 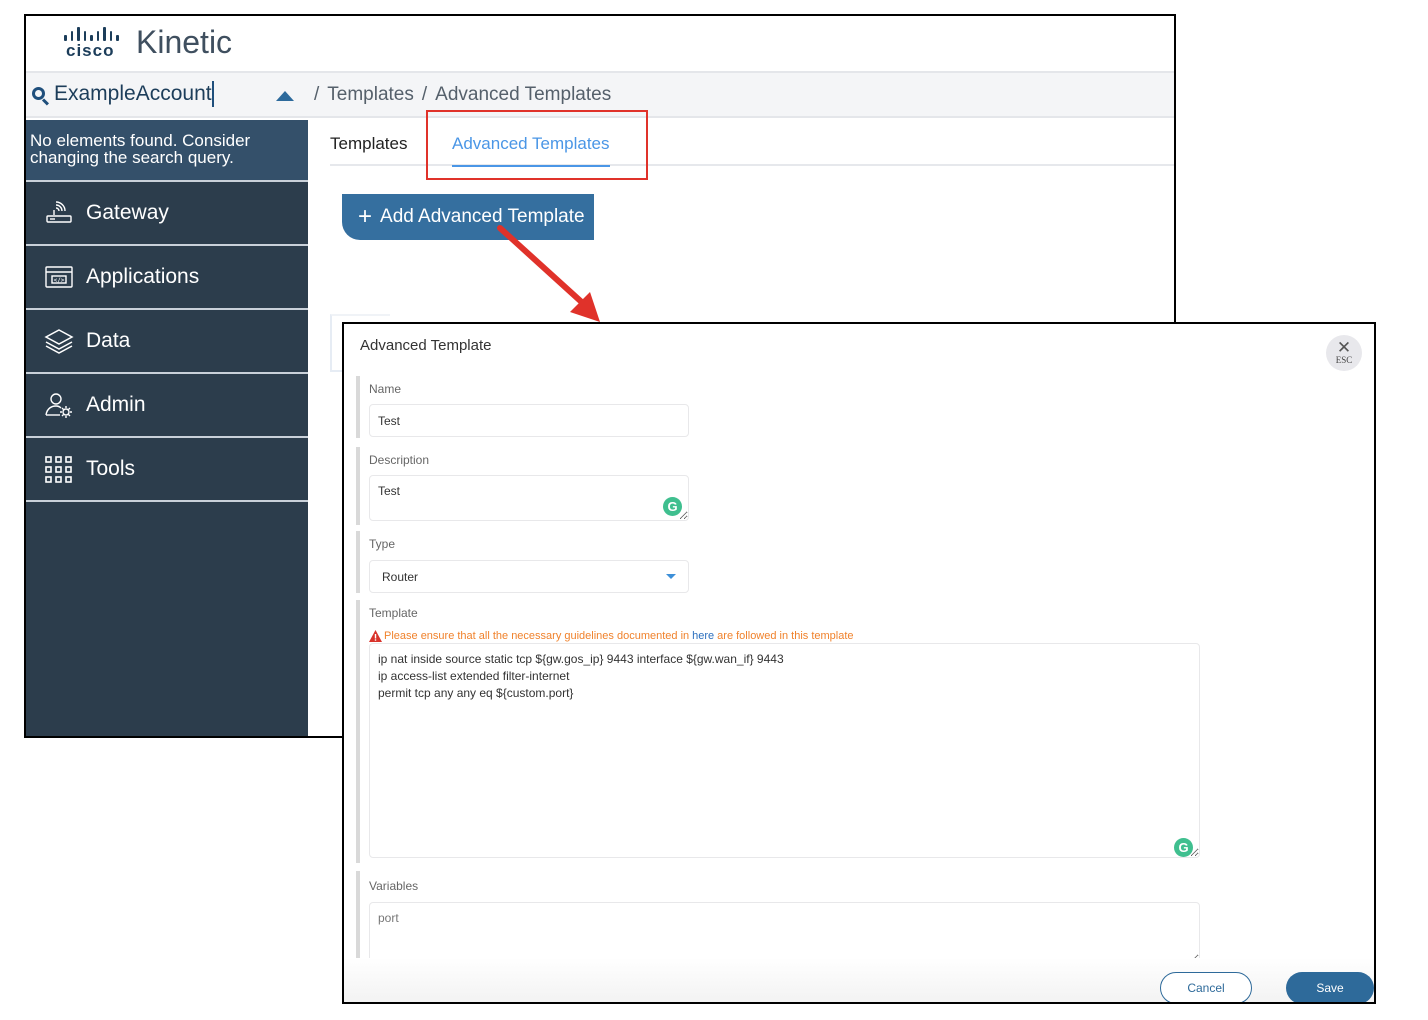 I want to click on sidebar-item-tools: Tools, so click(x=167, y=470).